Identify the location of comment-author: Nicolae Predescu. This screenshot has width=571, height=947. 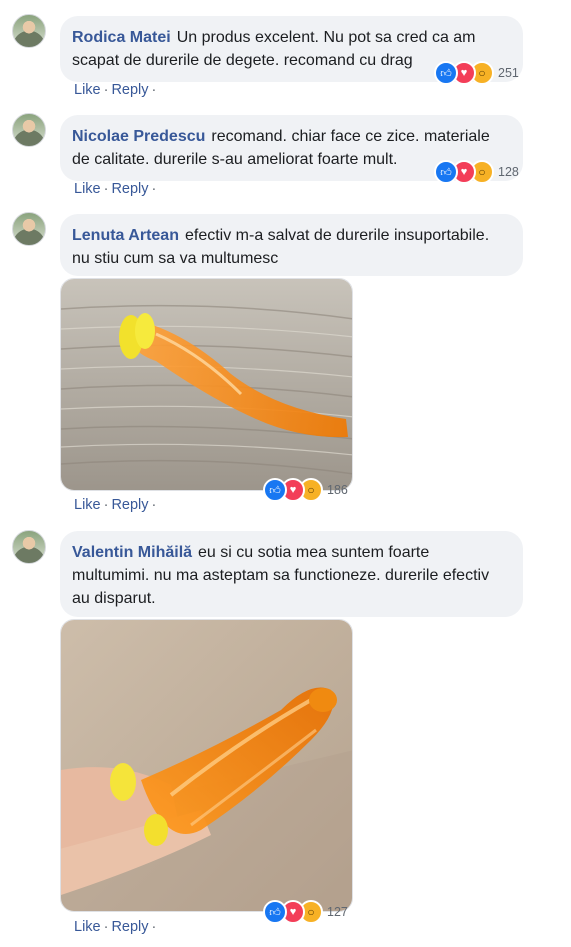
(138, 136).